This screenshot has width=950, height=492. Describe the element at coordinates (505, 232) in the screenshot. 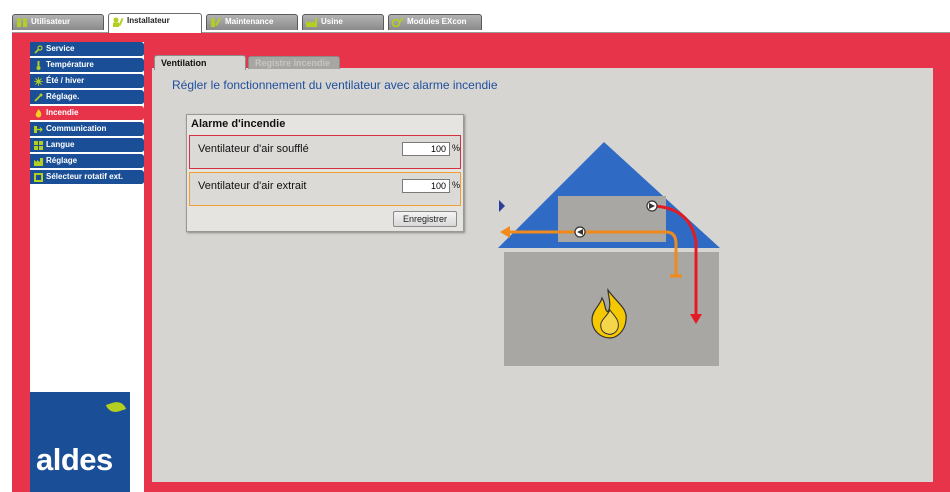

I see `arrow-left-icon` at that location.